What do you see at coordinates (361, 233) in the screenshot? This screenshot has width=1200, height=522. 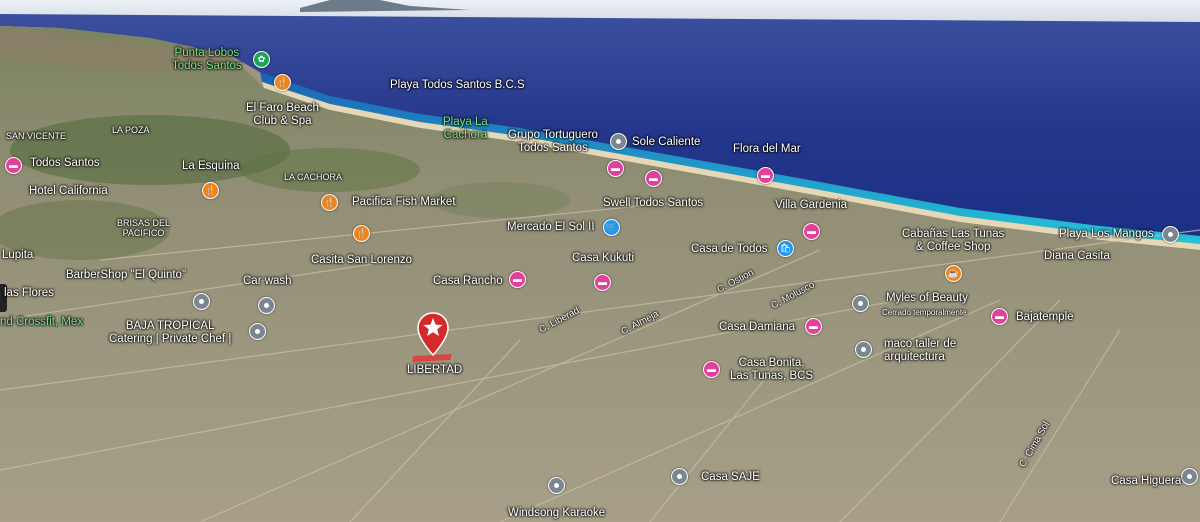 I see `cafe-pin: 🍴` at bounding box center [361, 233].